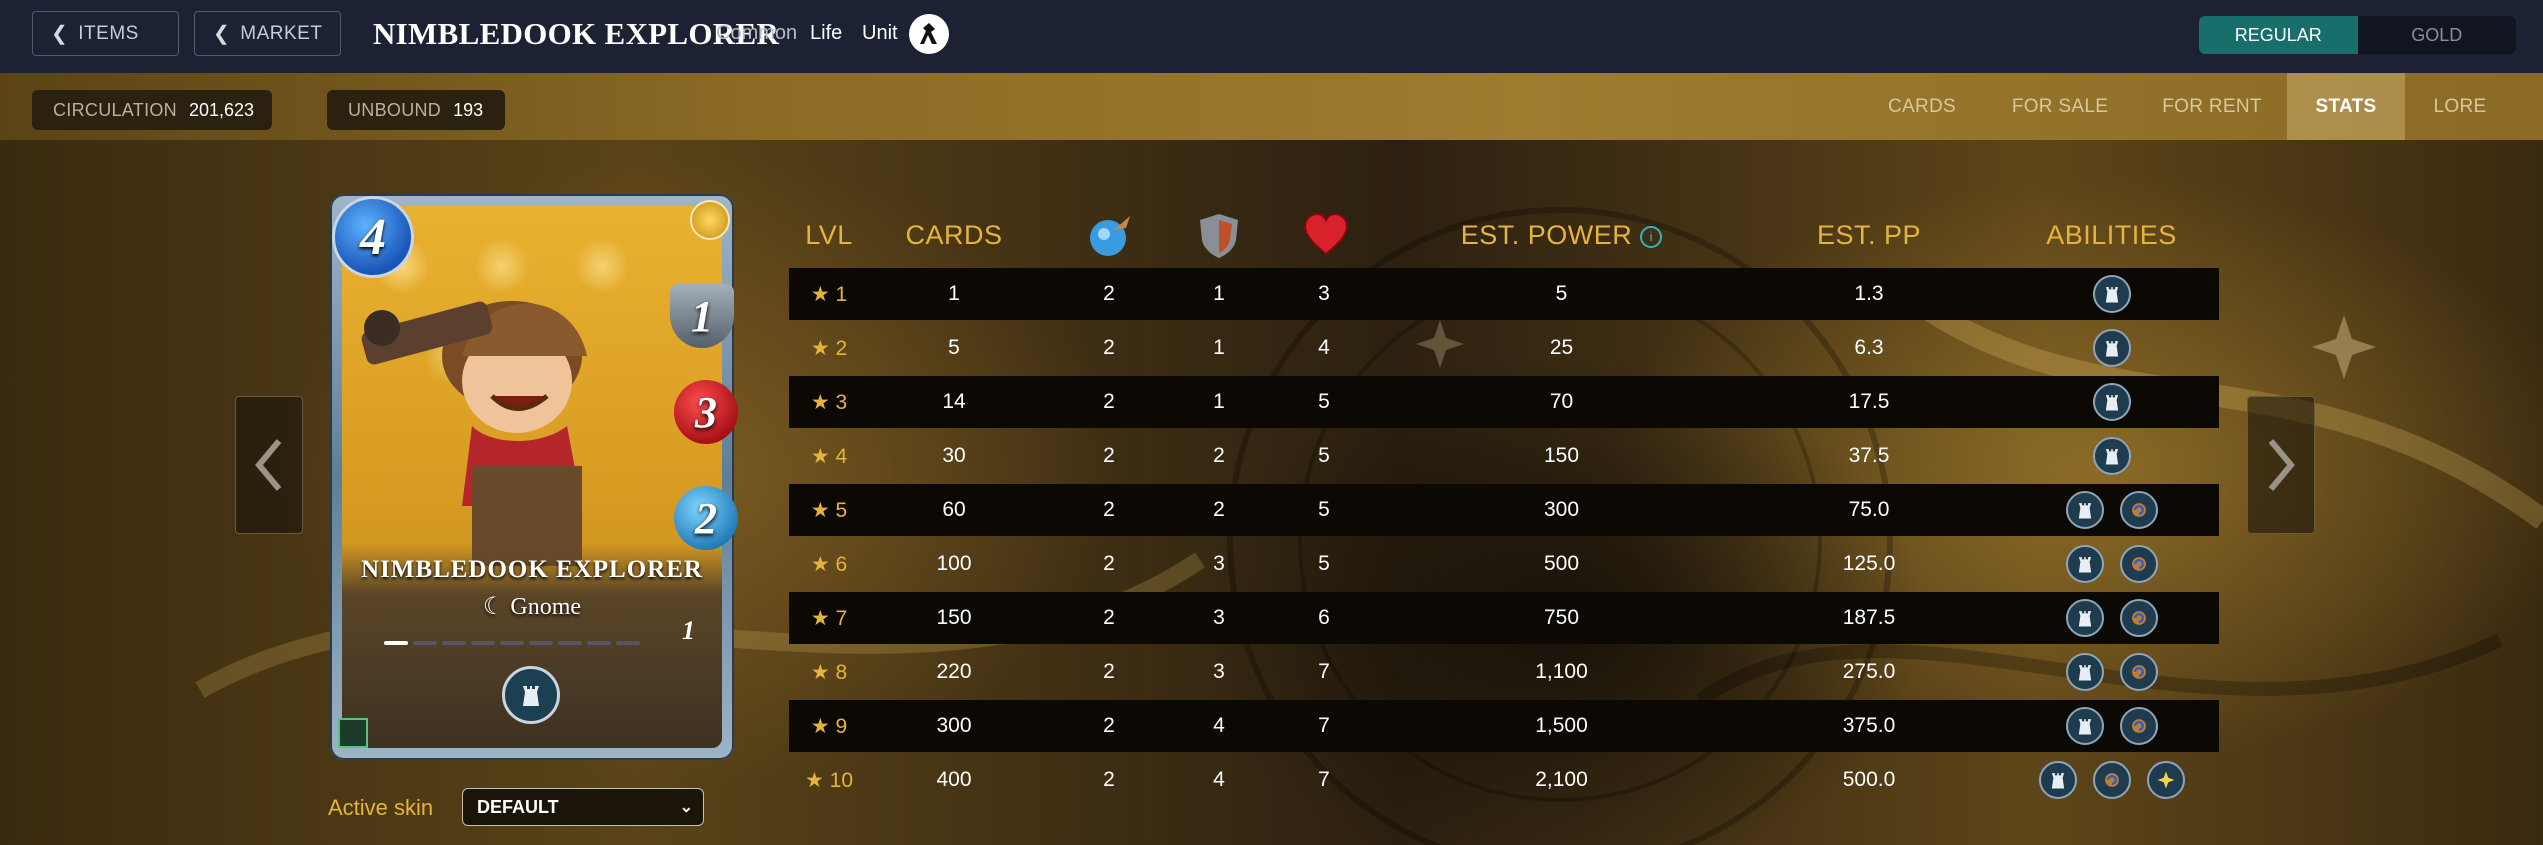  What do you see at coordinates (2437, 35) in the screenshot?
I see `toggle-gold: GOLD` at bounding box center [2437, 35].